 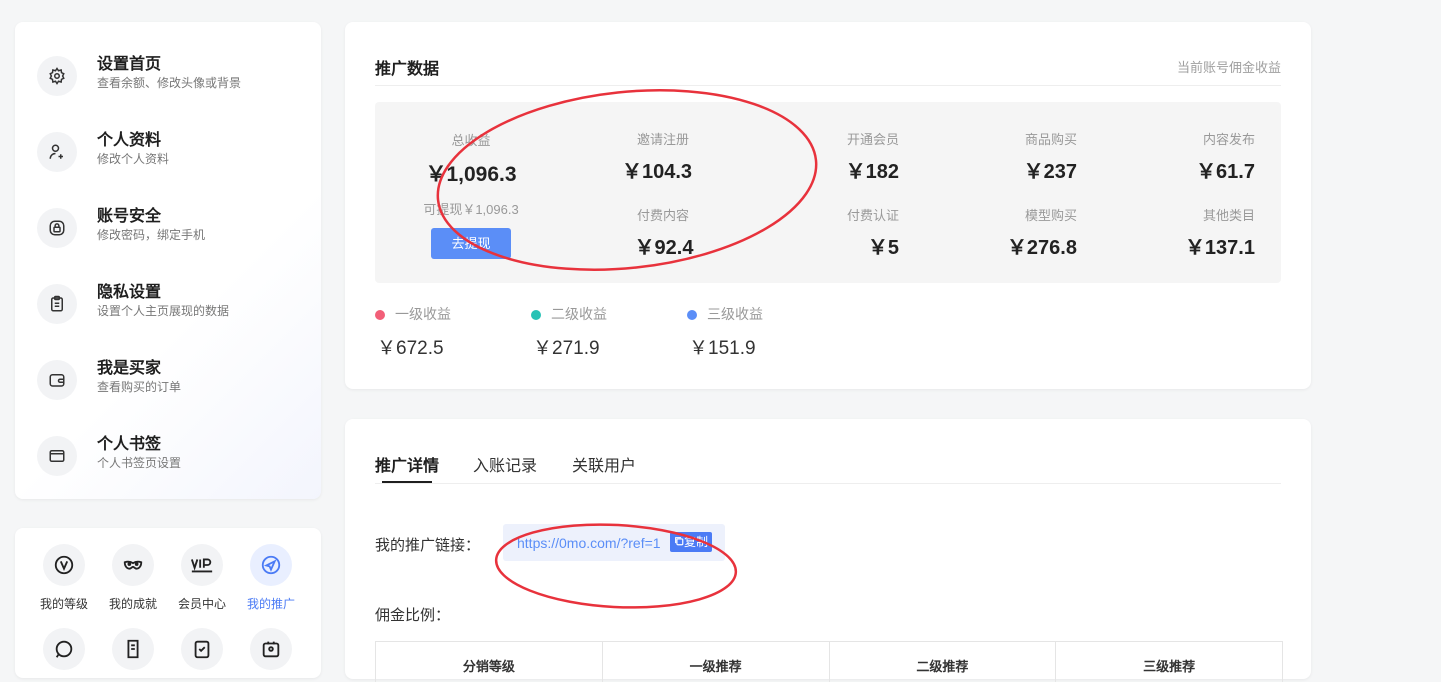 What do you see at coordinates (407, 69) in the screenshot?
I see `card-title: 推广数据` at bounding box center [407, 69].